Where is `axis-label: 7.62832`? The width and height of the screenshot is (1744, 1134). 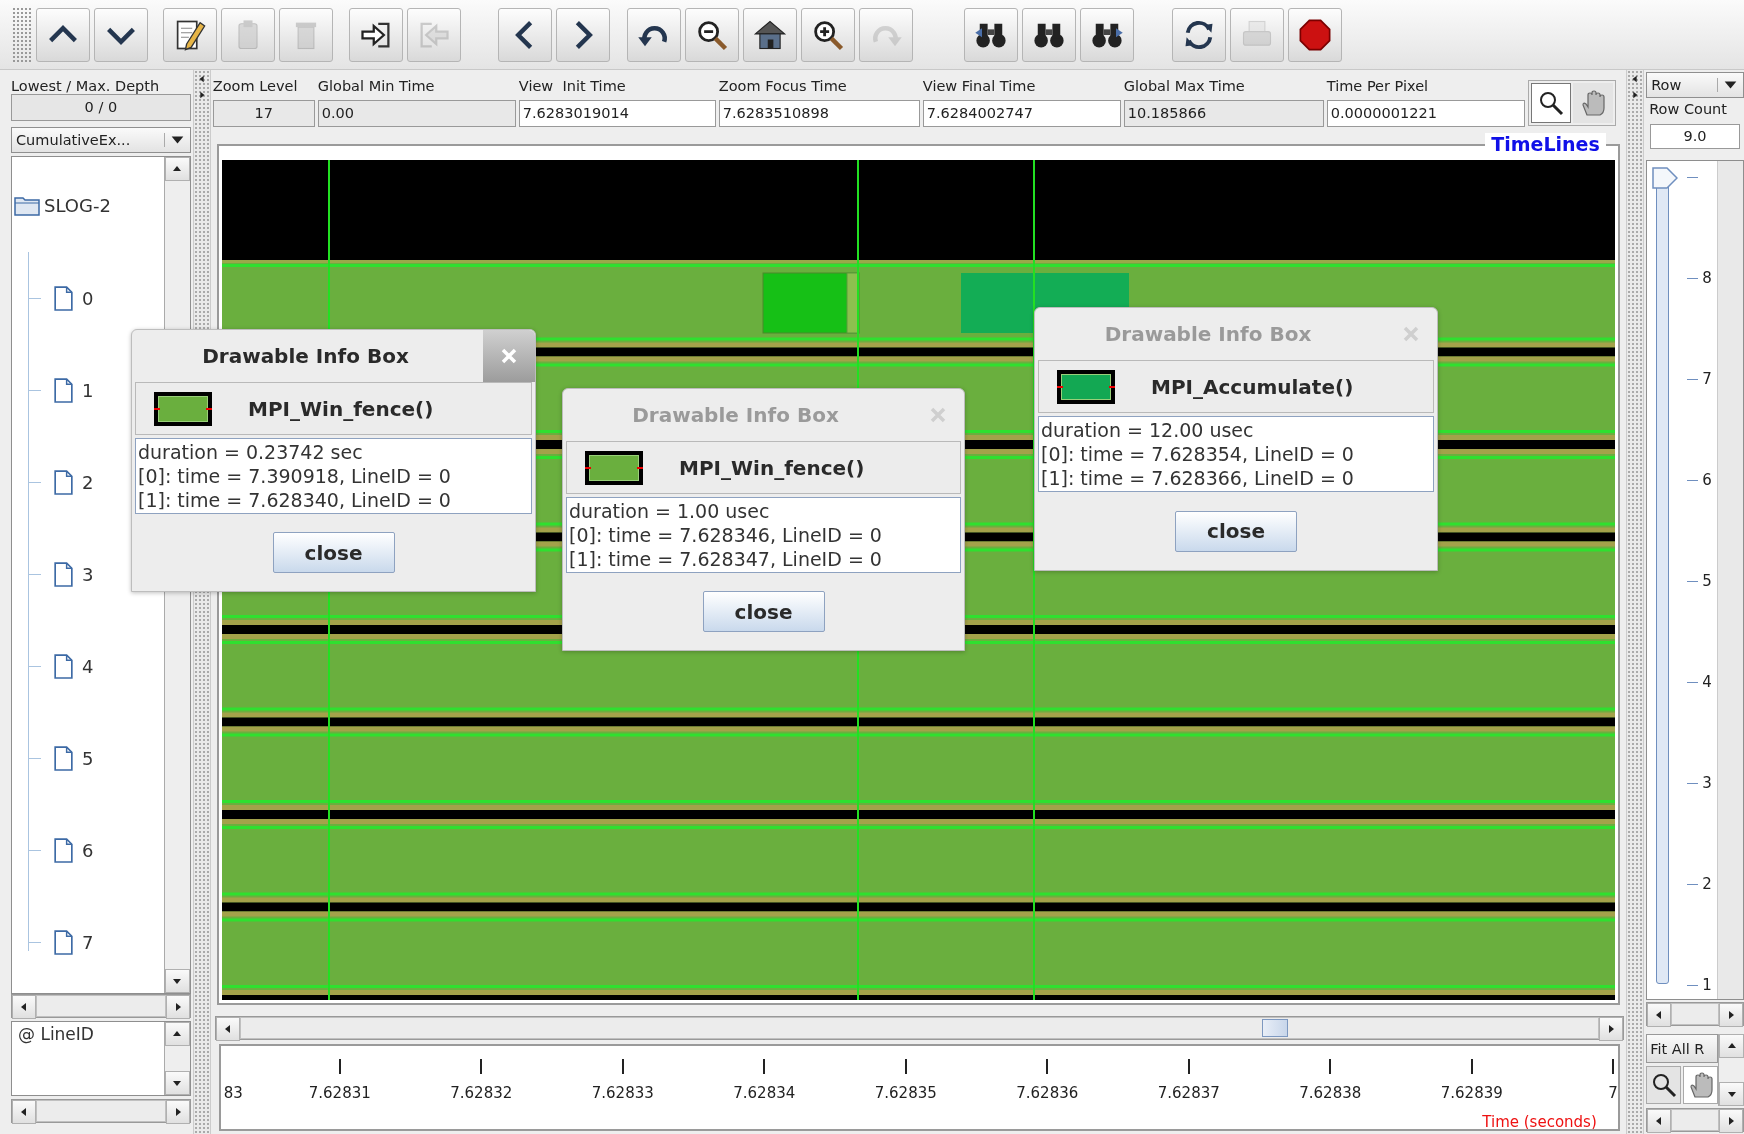
axis-label: 7.62832 is located at coordinates (481, 1093).